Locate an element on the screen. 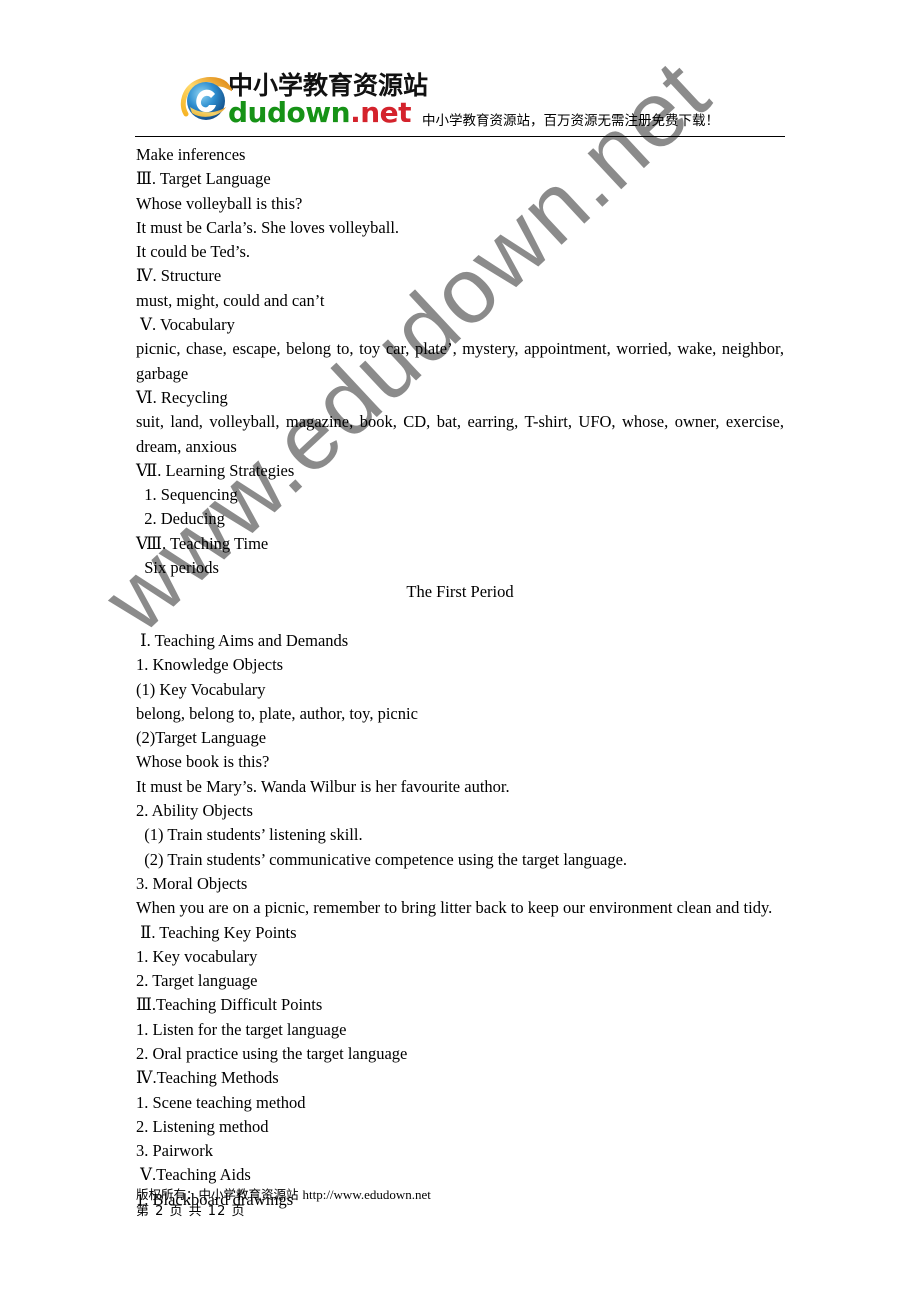  text-line: Ⅱ. Teaching Key Points is located at coordinates (216, 932).